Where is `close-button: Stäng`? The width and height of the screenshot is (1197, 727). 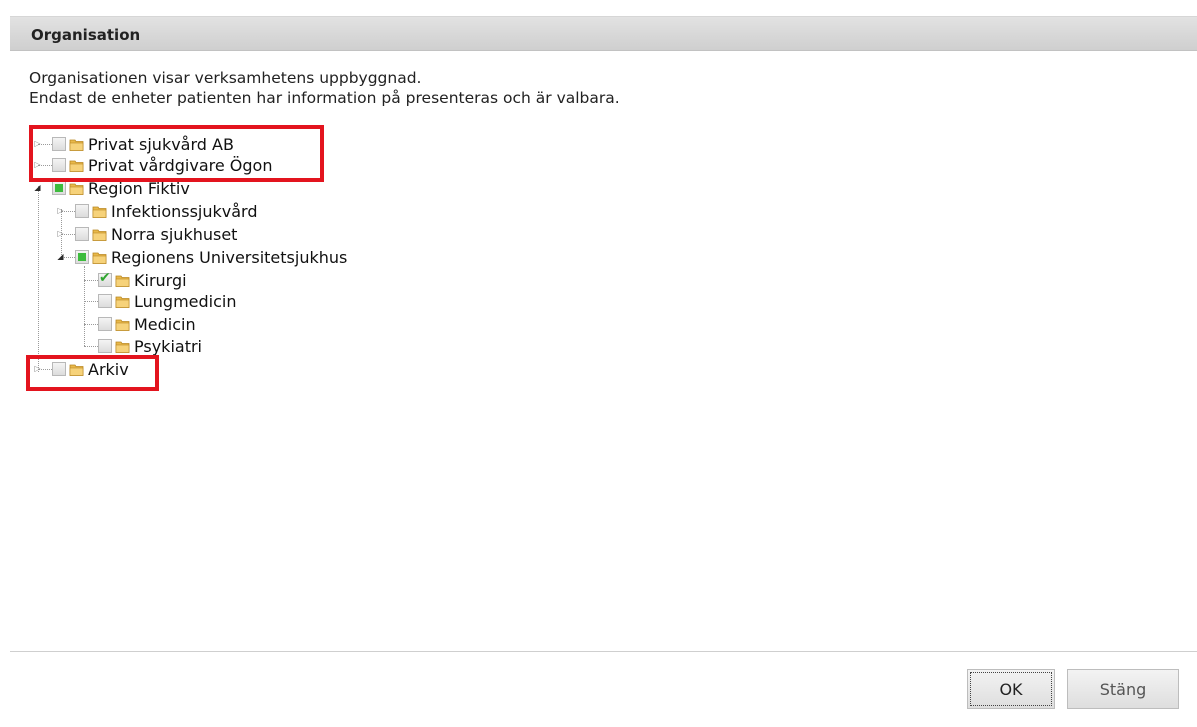
close-button: Stäng is located at coordinates (1123, 689).